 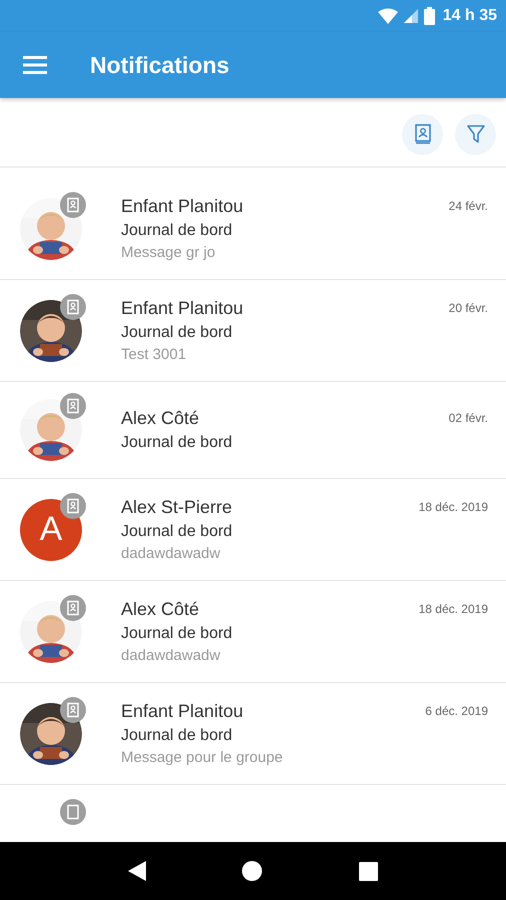 I want to click on sender-name: Alex St-Pierre, so click(x=176, y=507).